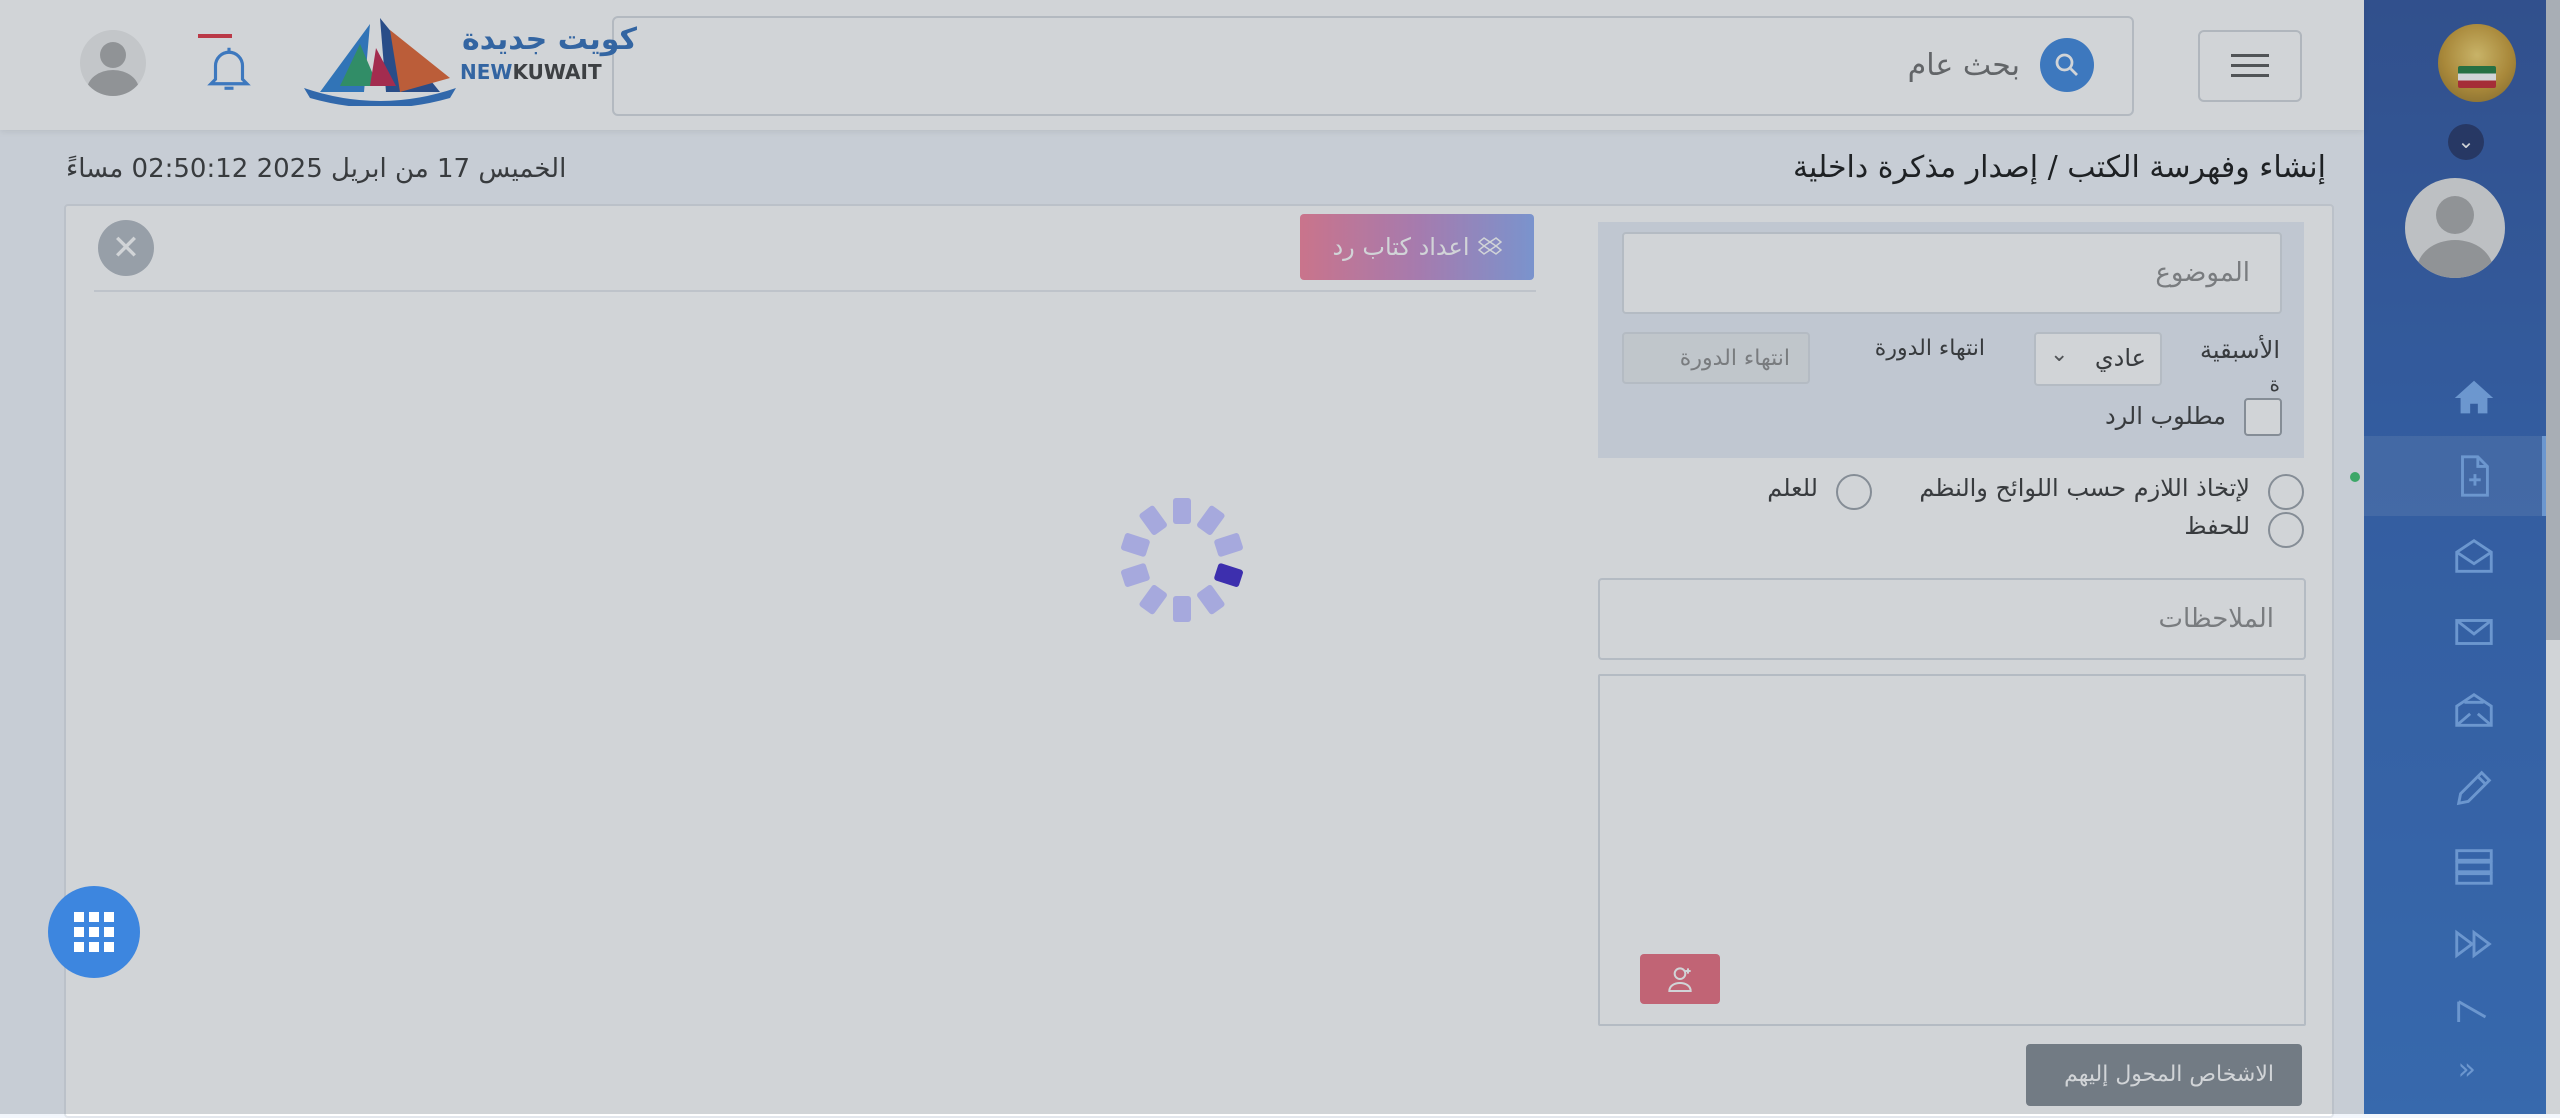  What do you see at coordinates (1182, 560) in the screenshot?
I see `loading-spinner-icon` at bounding box center [1182, 560].